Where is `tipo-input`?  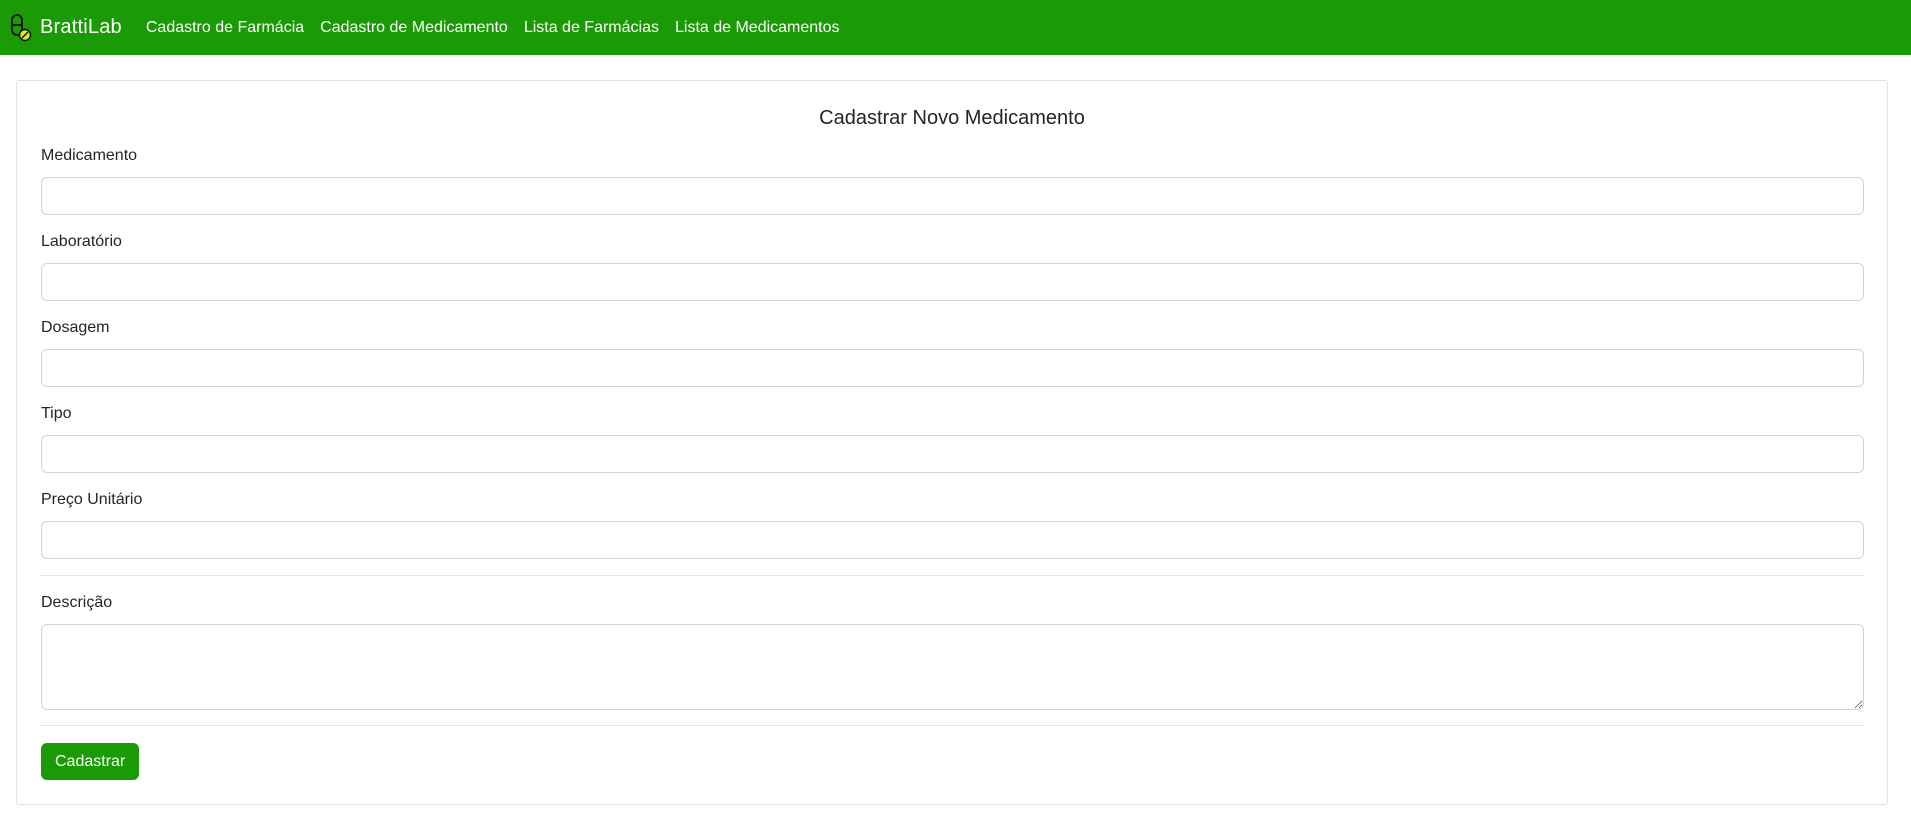 tipo-input is located at coordinates (952, 454).